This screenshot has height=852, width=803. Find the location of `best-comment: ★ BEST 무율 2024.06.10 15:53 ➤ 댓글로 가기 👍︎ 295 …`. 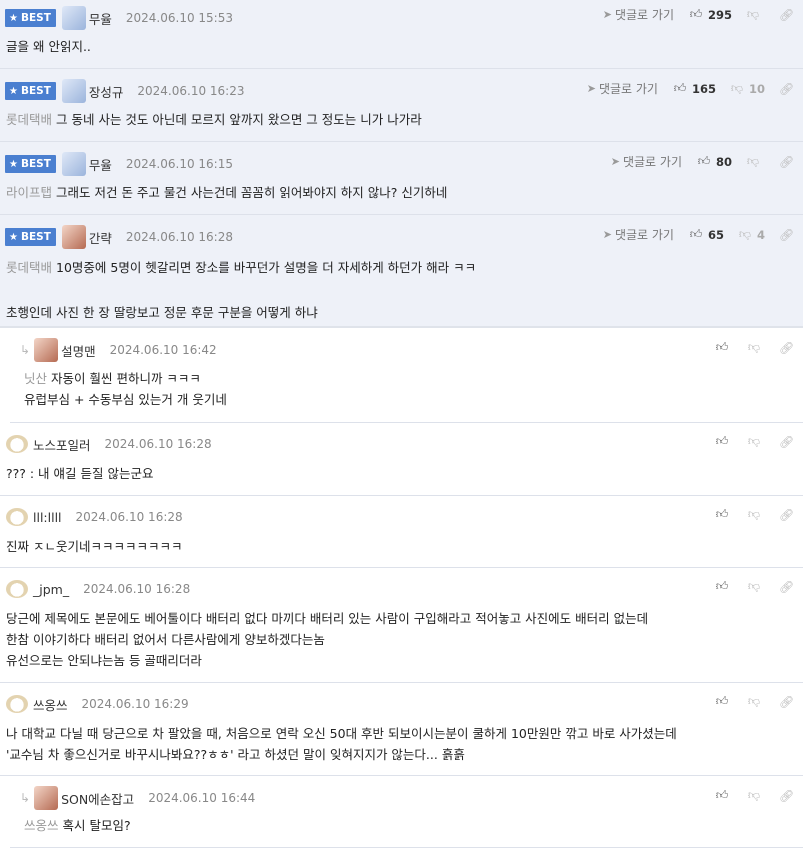

best-comment: ★ BEST 무율 2024.06.10 15:53 ➤ 댓글로 가기 👍︎ 295 … is located at coordinates (401, 34).